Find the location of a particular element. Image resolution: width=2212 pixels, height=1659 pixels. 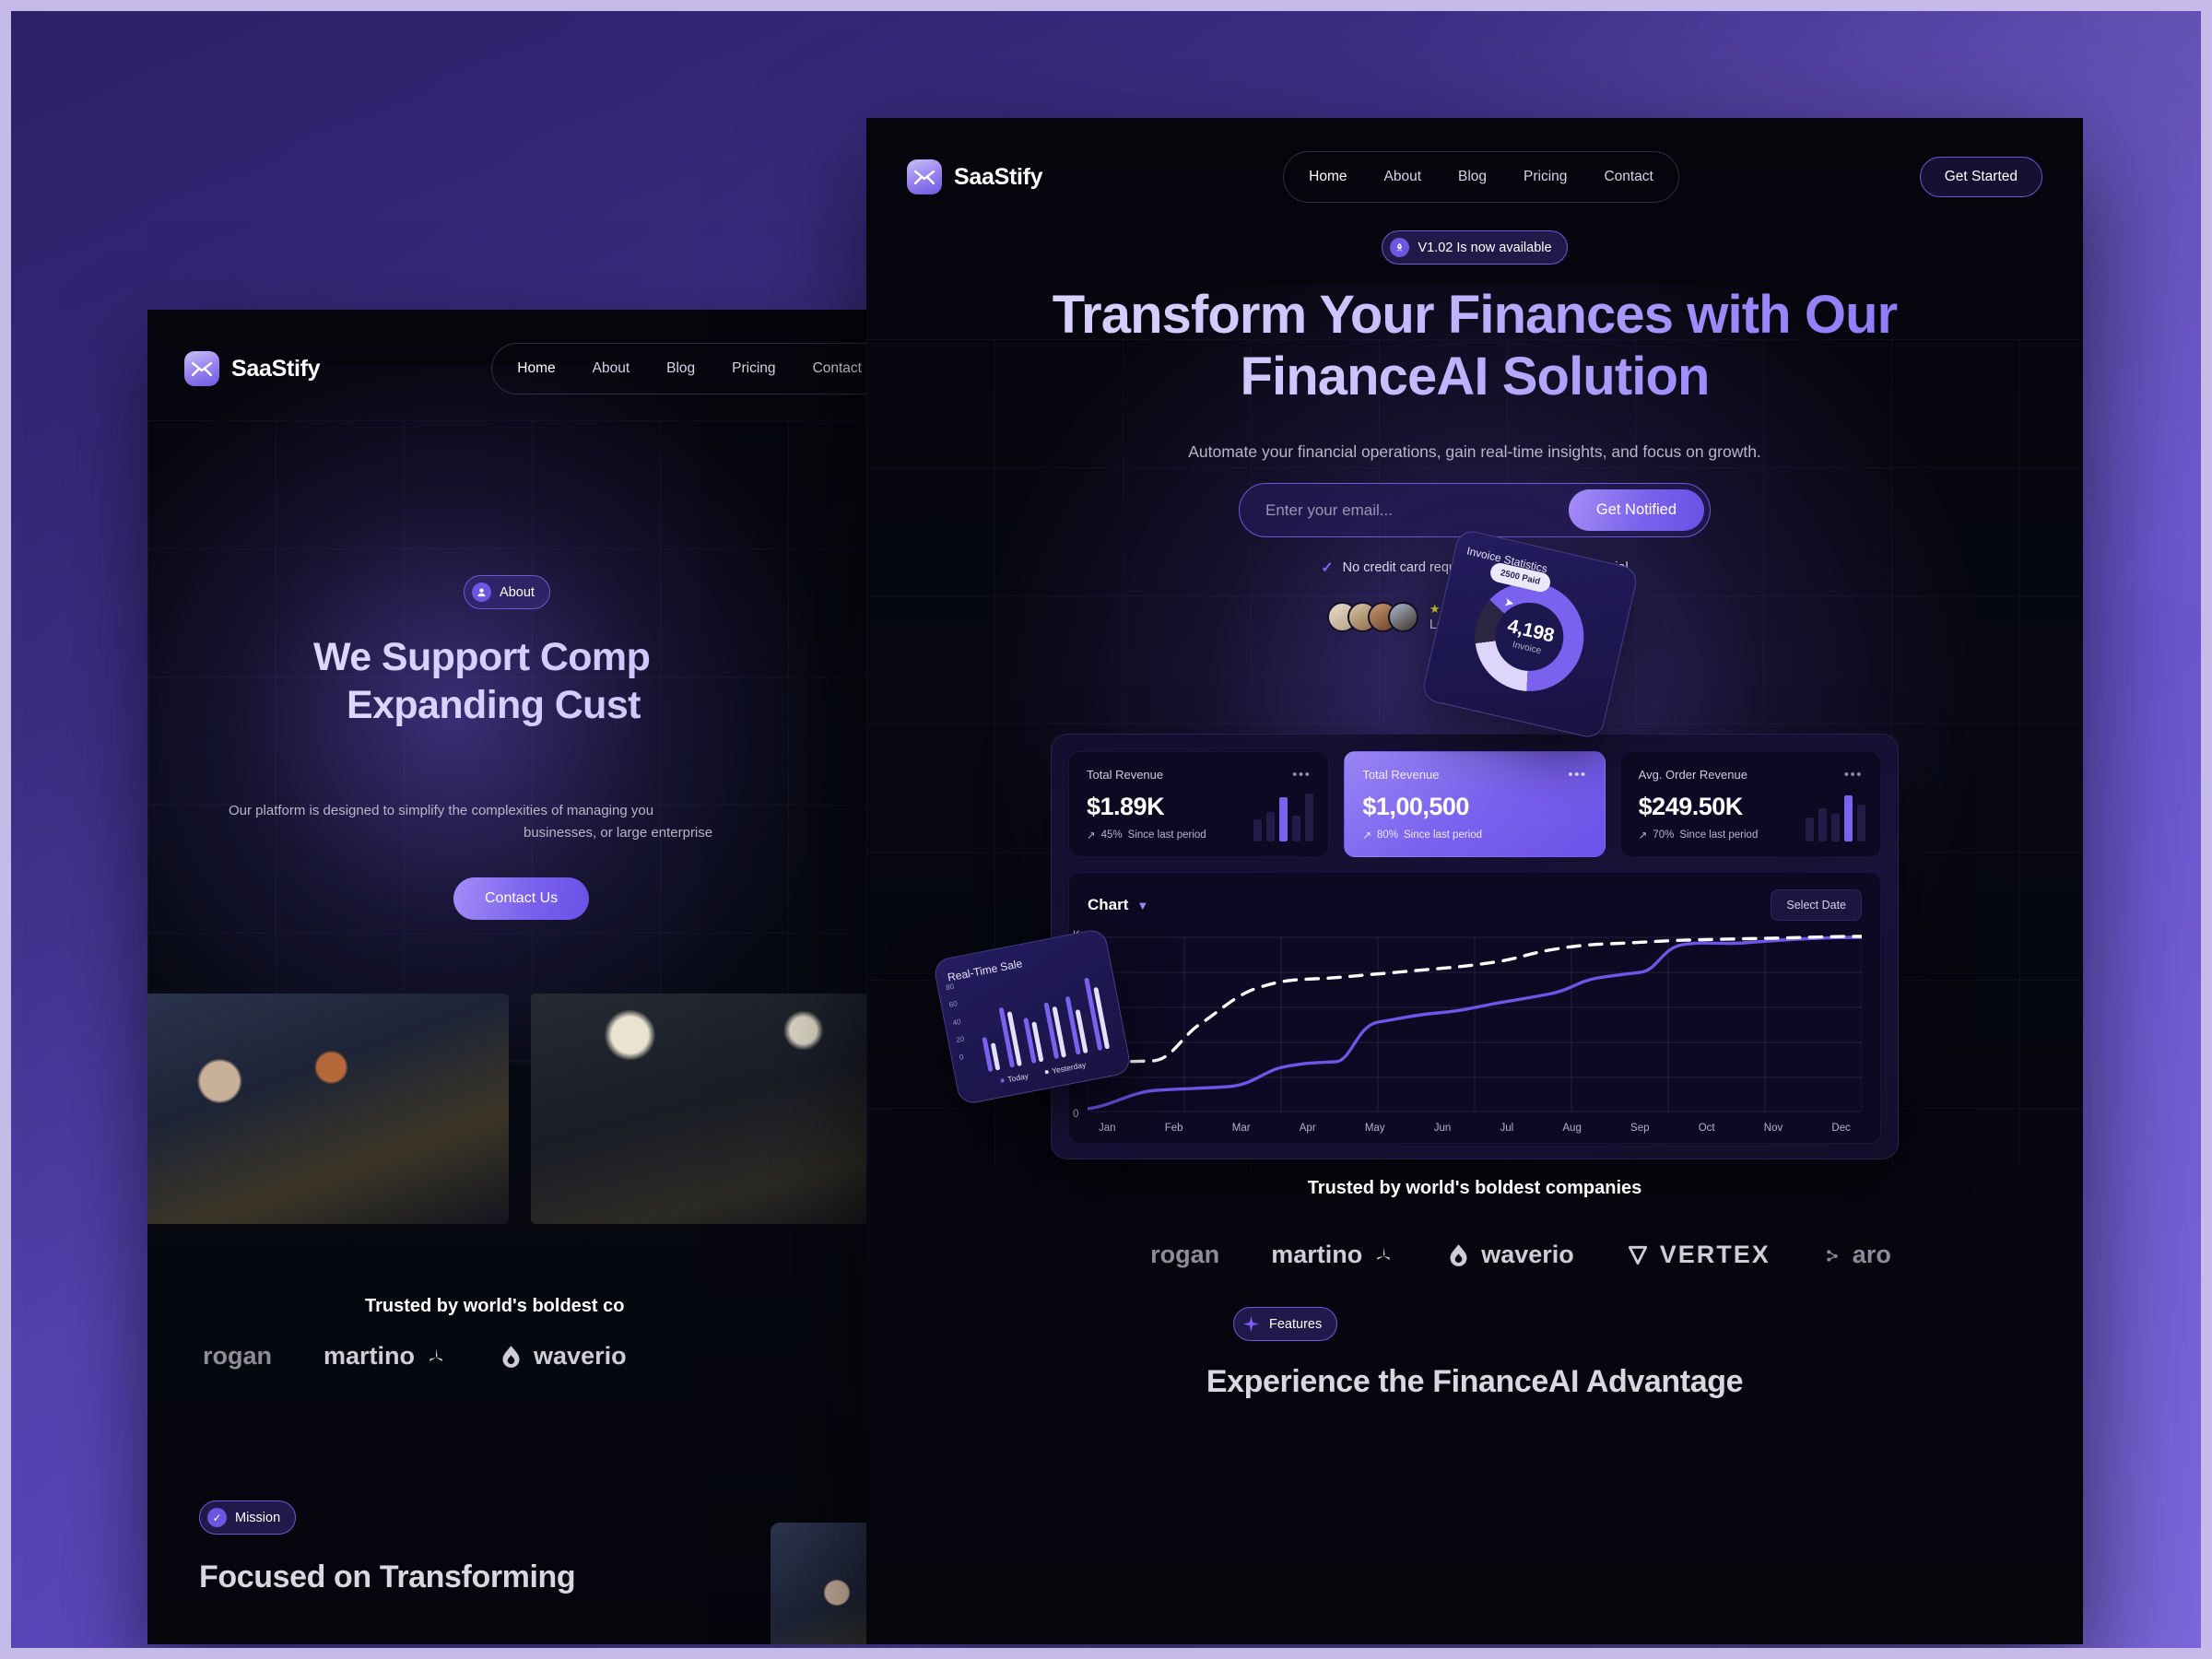

logo-strip: rogan martino waverio VERTEX aro is located at coordinates (1521, 1255).